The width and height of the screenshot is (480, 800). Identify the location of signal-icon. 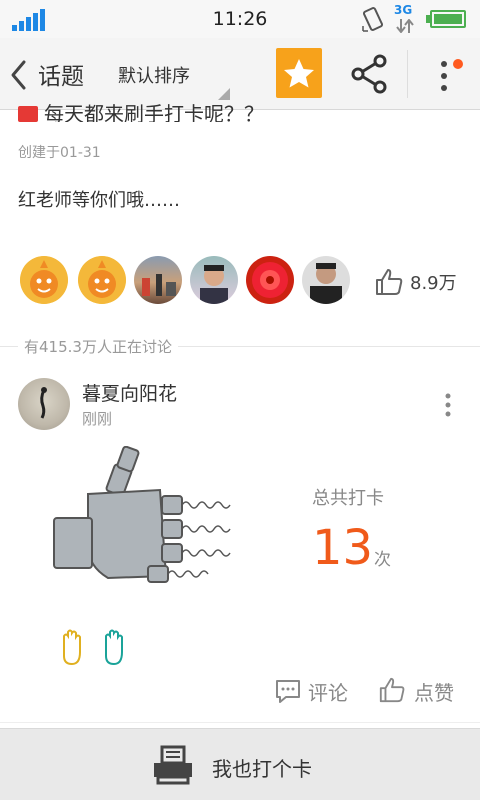
(30, 20).